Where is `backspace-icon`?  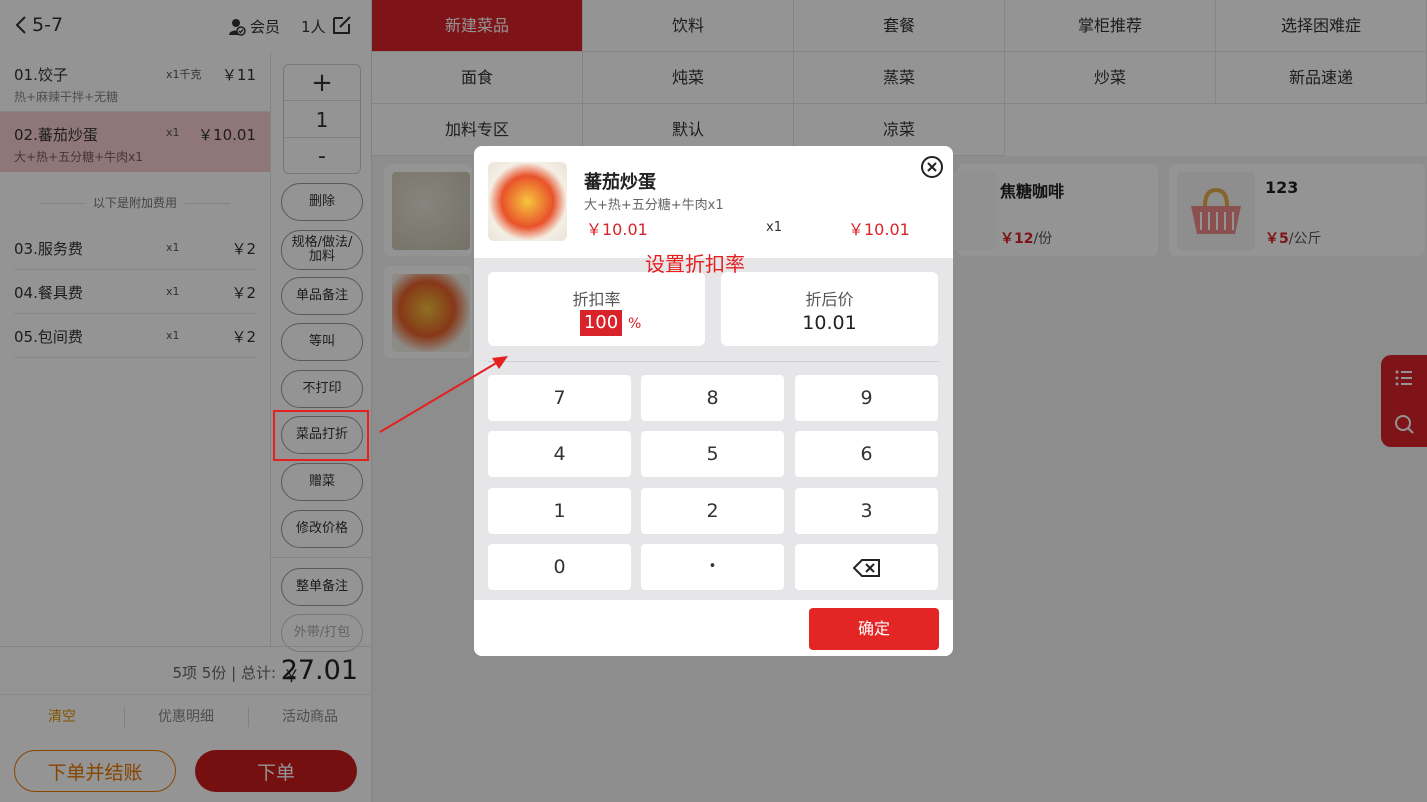
backspace-icon is located at coordinates (866, 567).